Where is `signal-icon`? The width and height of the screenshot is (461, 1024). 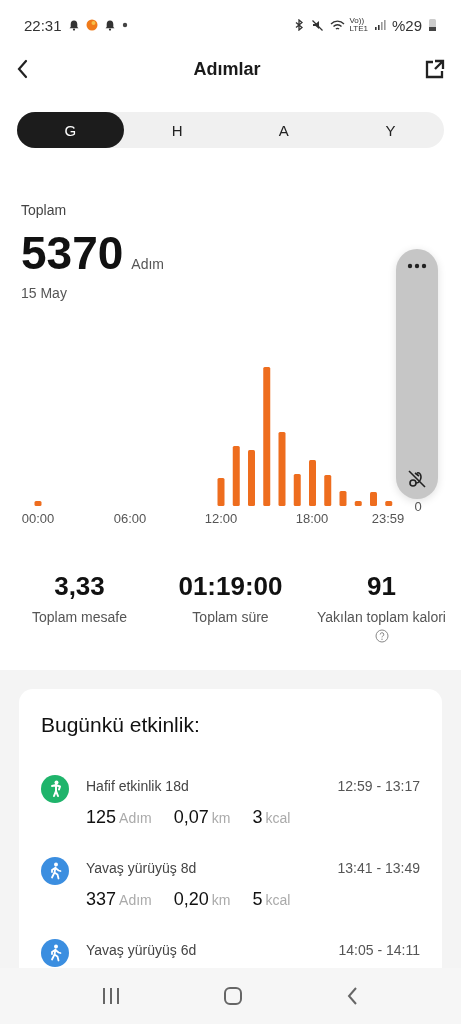
signal-icon is located at coordinates (379, 25).